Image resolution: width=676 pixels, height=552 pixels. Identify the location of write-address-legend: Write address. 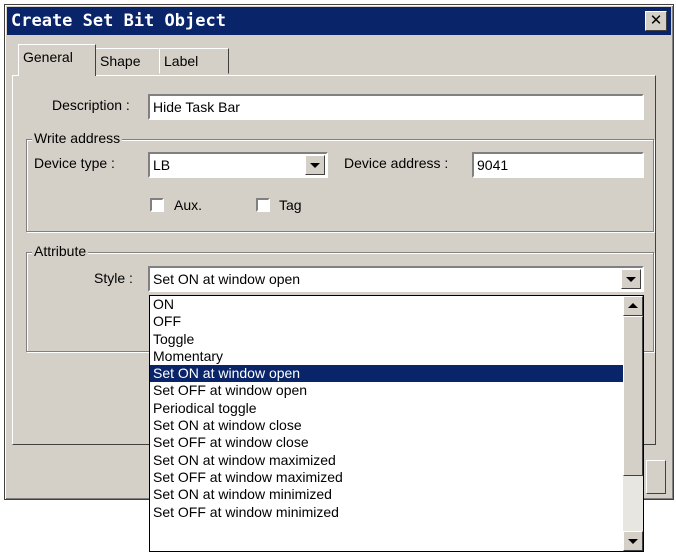
(77, 138).